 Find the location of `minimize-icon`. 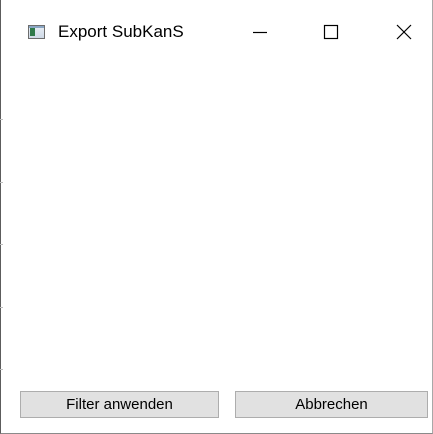

minimize-icon is located at coordinates (260, 32).